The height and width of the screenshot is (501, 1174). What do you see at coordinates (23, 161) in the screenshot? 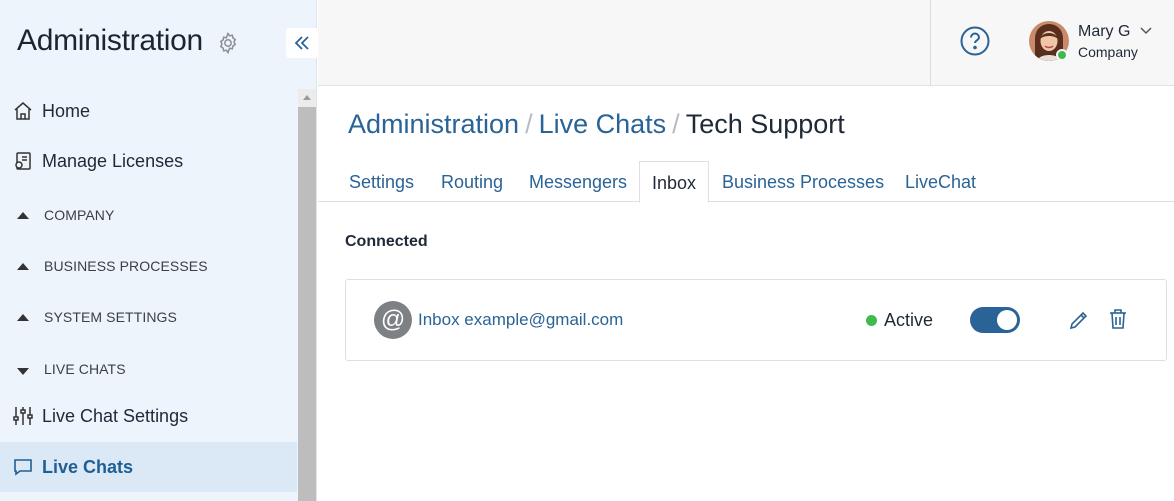
I see `license-icon` at bounding box center [23, 161].